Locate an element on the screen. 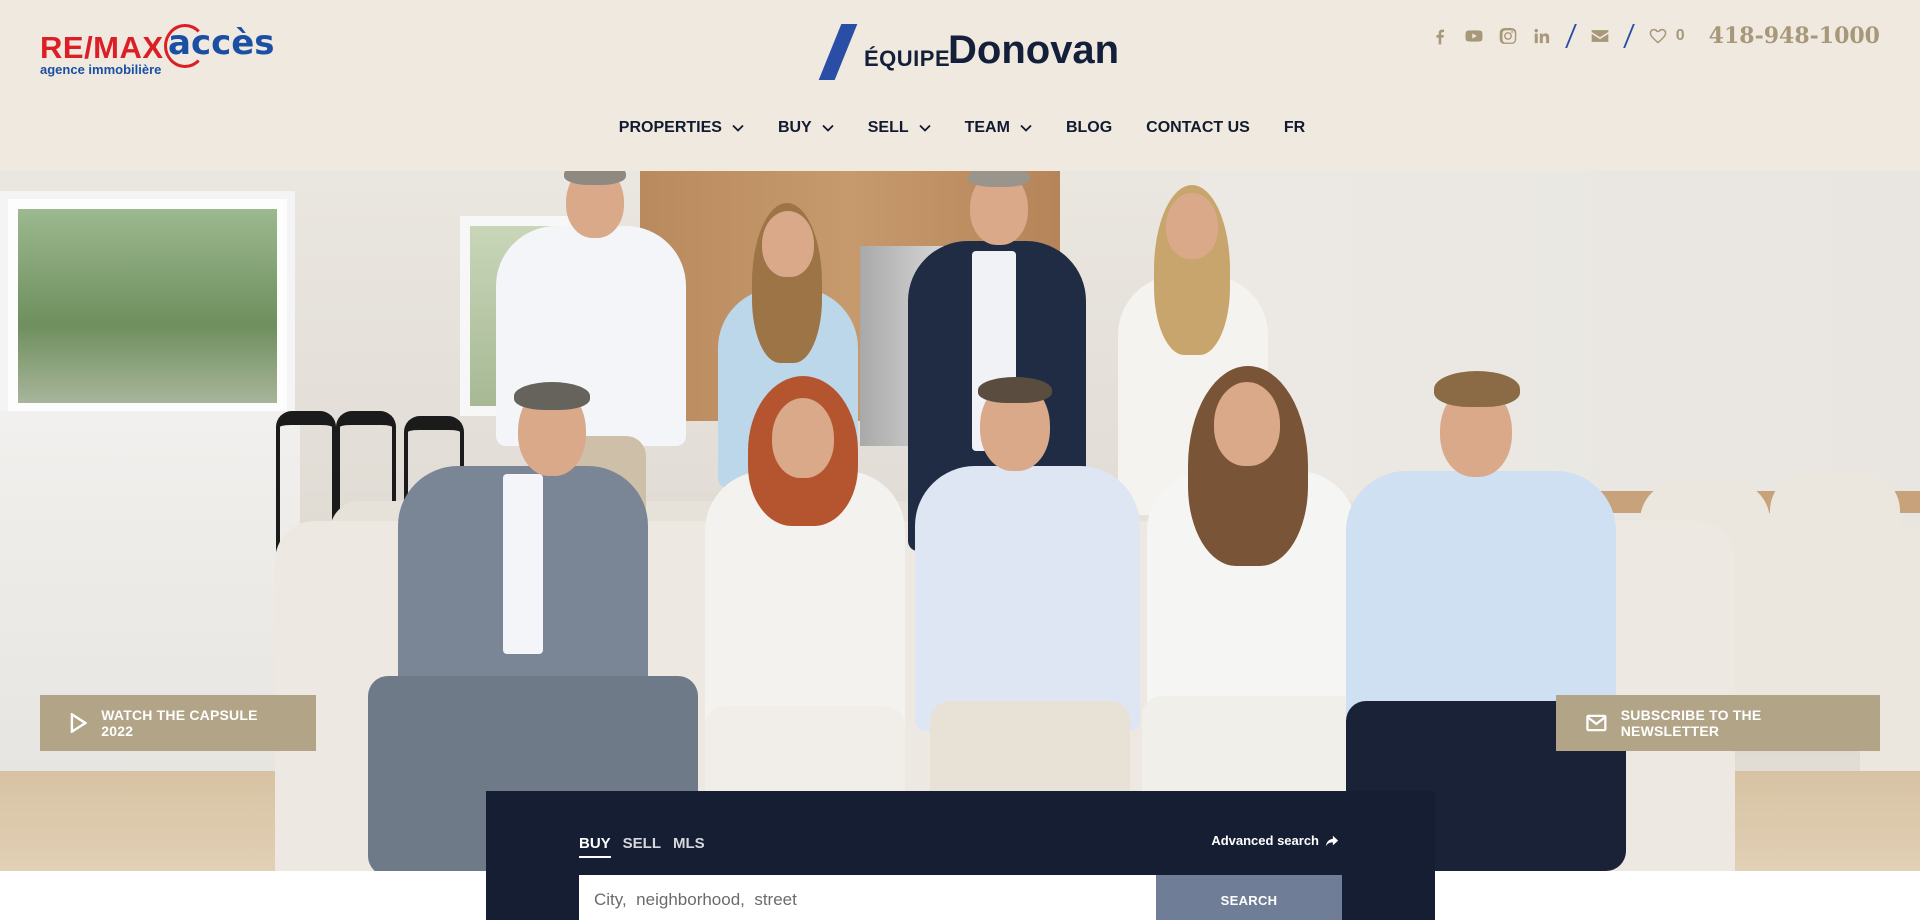 The image size is (1920, 920). property-search-panel: BUY SELL MLS Advanced search SEARCH is located at coordinates (960, 855).